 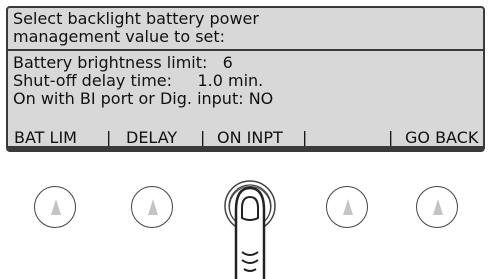 I want to click on lcd-bottom-rule, so click(x=245, y=148).